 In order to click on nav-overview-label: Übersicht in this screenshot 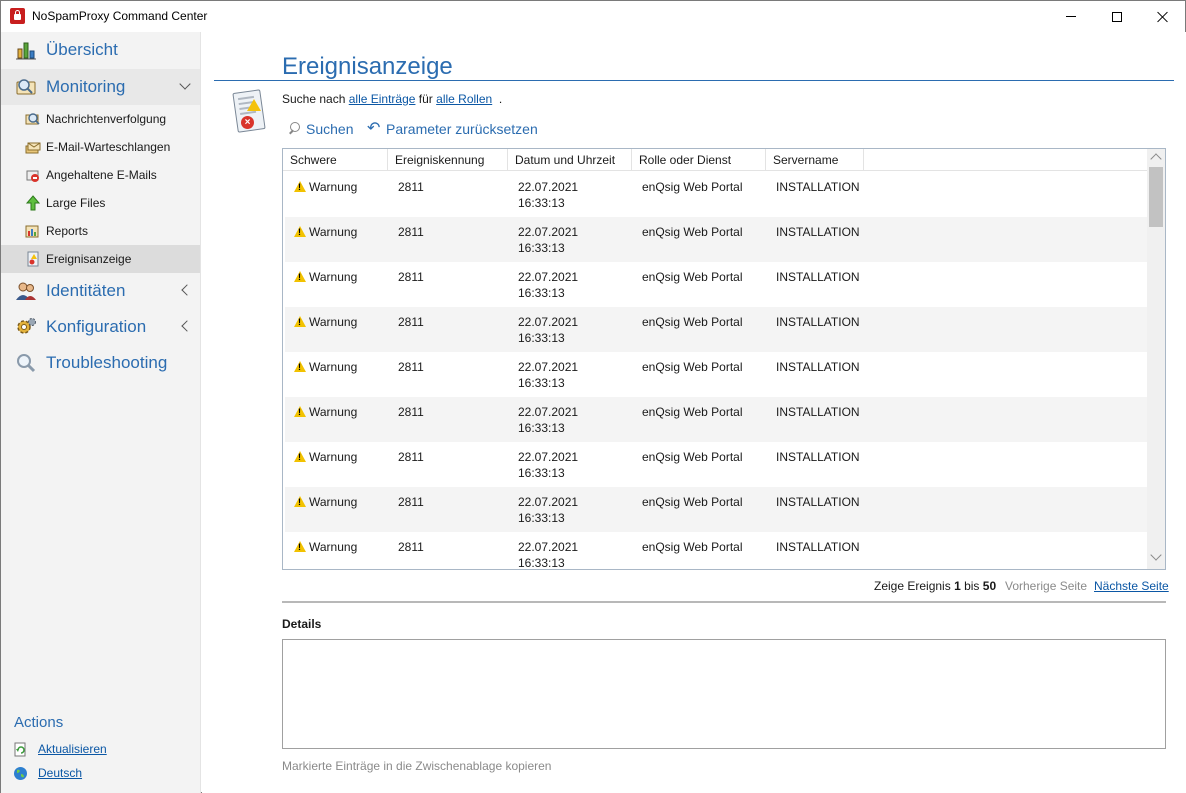, I will do `click(82, 49)`.